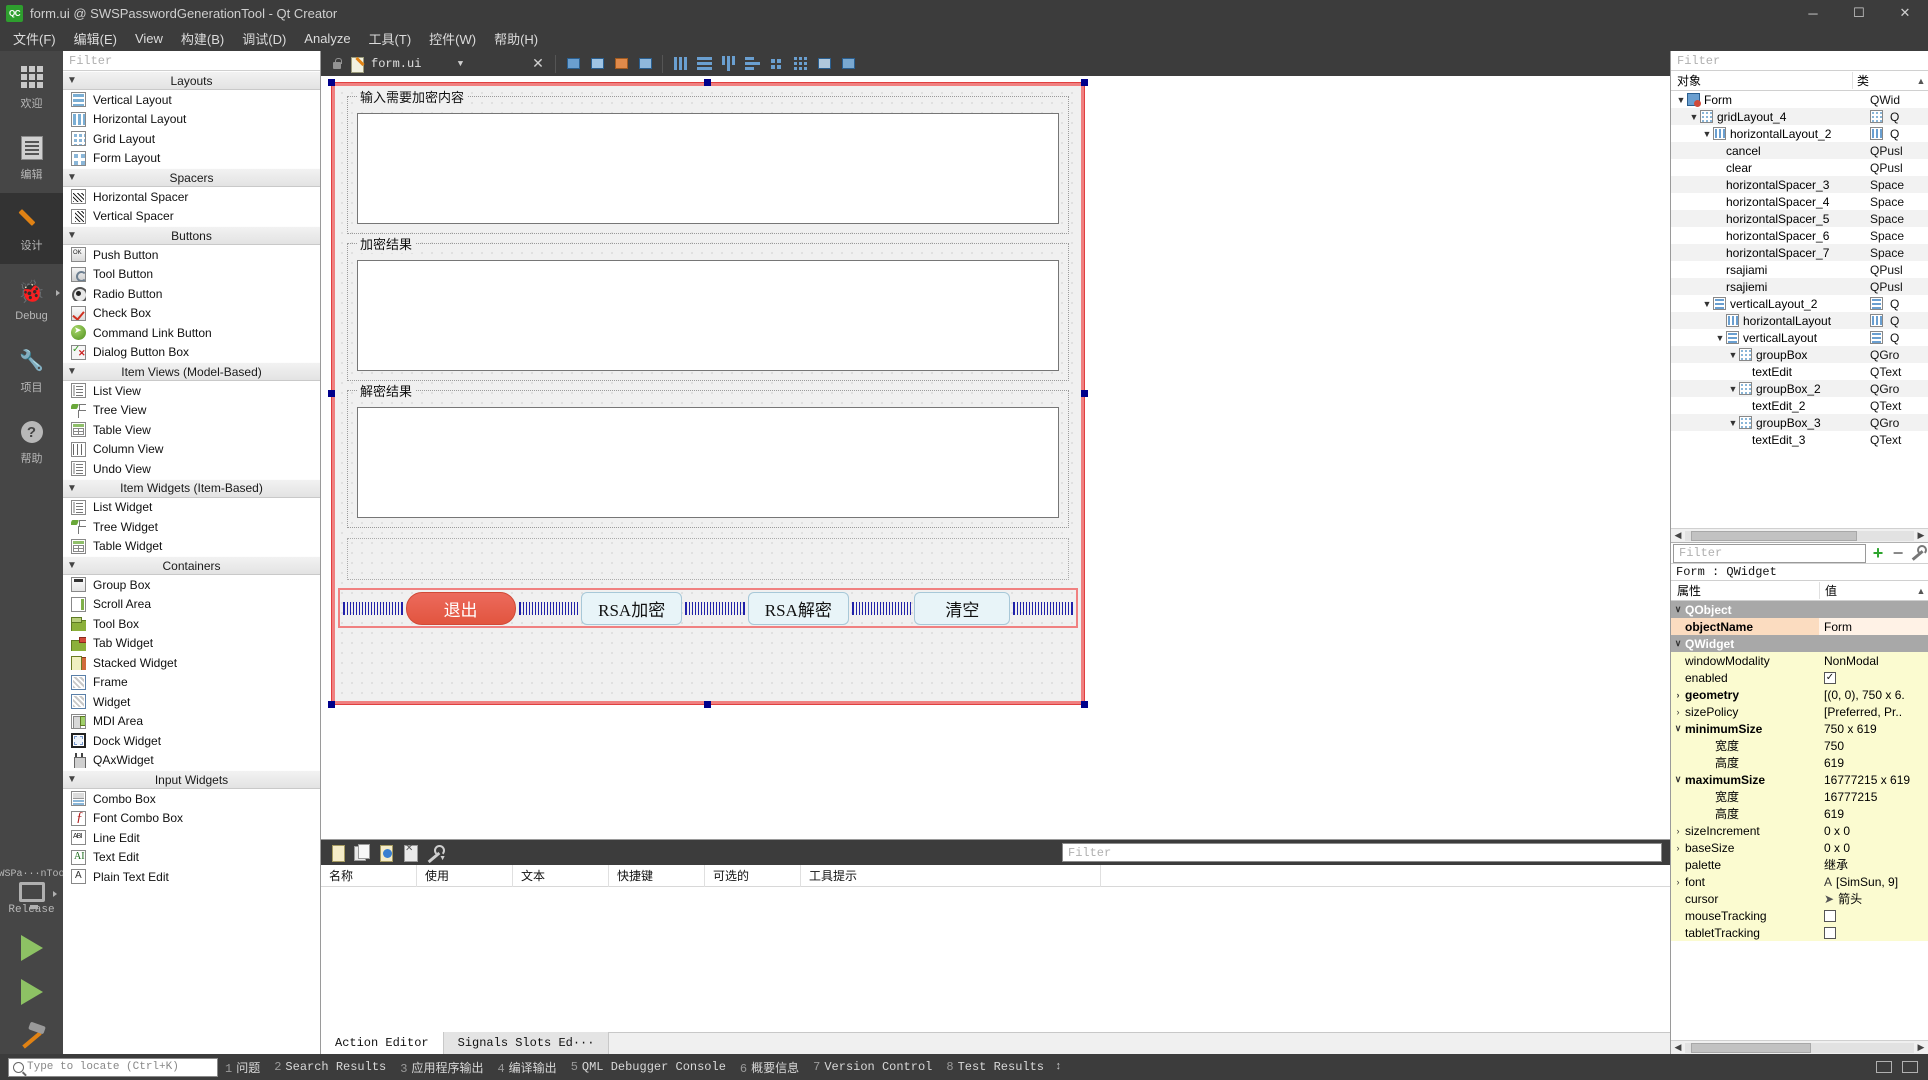 This screenshot has width=1928, height=1080. I want to click on property-row: ∨ minimumSize 750 x 619, so click(1799, 728).